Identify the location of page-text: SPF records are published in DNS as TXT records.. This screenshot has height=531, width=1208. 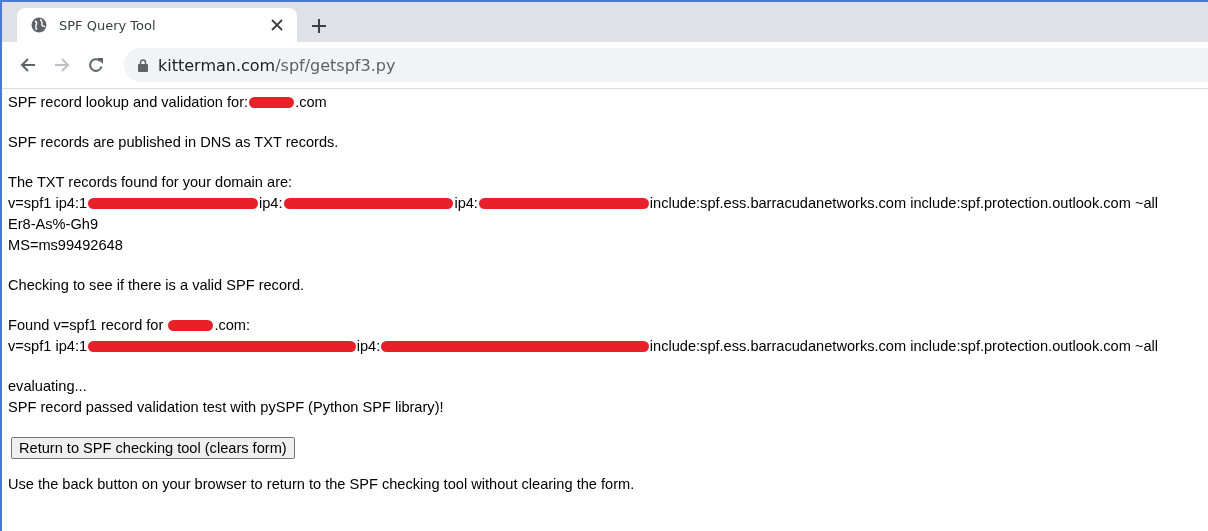
(173, 142).